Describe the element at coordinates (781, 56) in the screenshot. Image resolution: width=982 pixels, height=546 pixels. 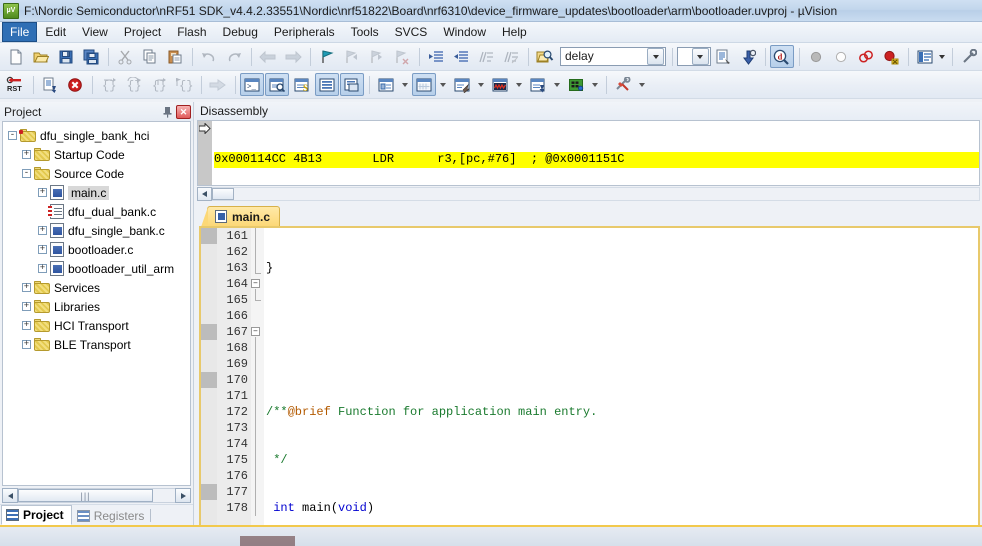
I see `debug-session-icon: d` at that location.